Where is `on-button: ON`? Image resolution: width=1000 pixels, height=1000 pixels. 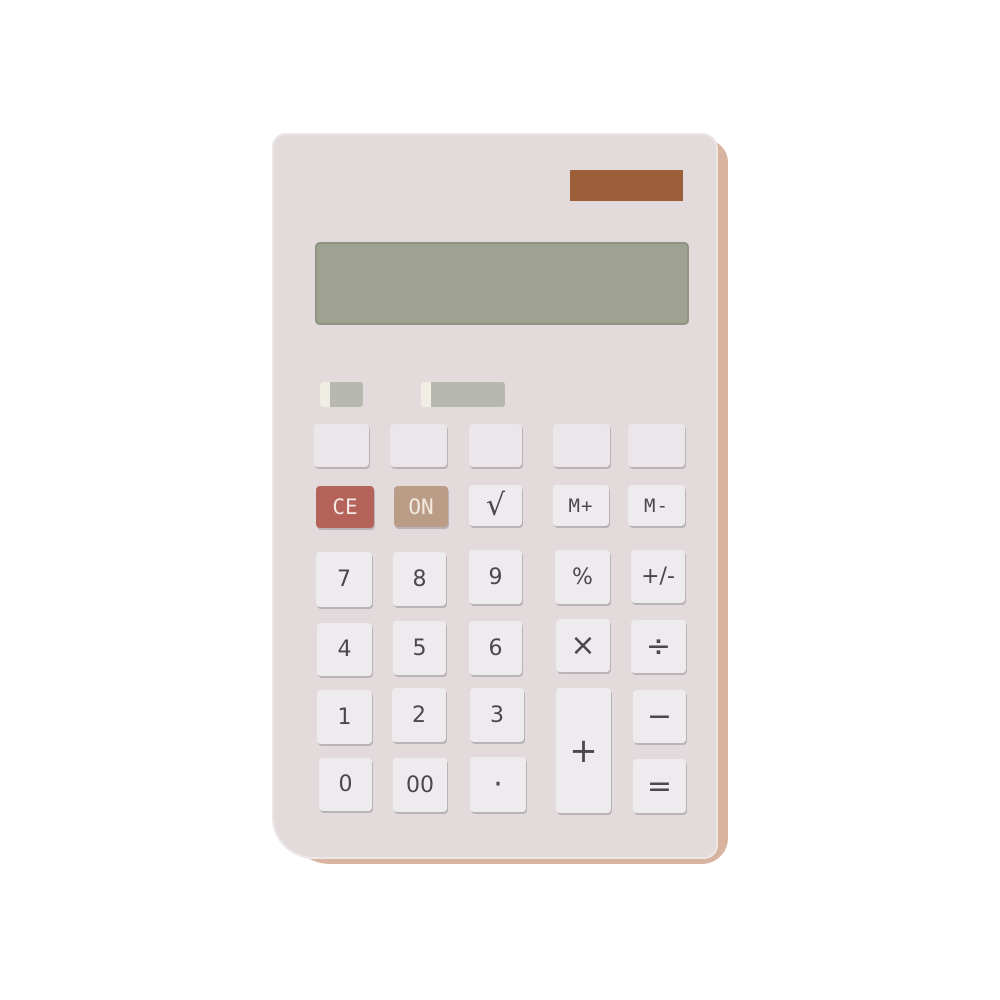
on-button: ON is located at coordinates (421, 506).